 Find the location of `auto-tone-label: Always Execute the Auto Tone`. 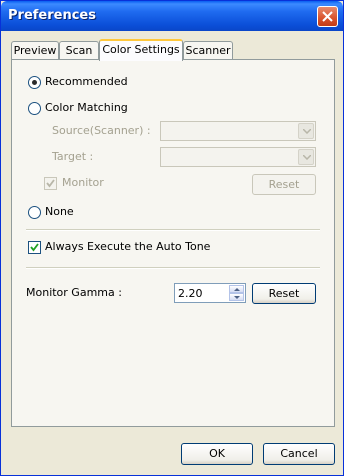

auto-tone-label: Always Execute the Auto Tone is located at coordinates (127, 246).